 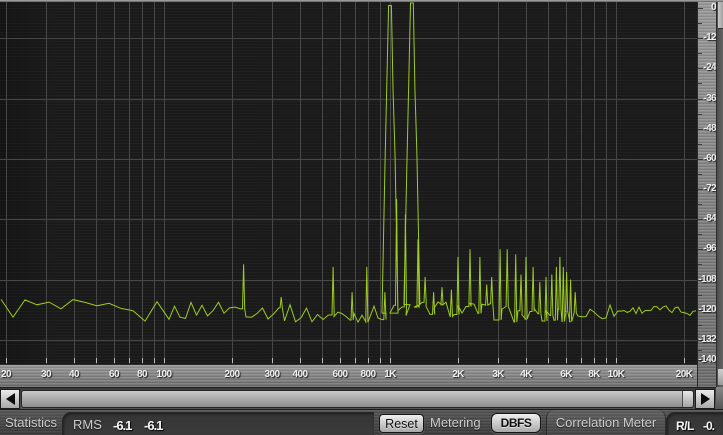 I want to click on freq-axis-label: 800, so click(x=368, y=374).